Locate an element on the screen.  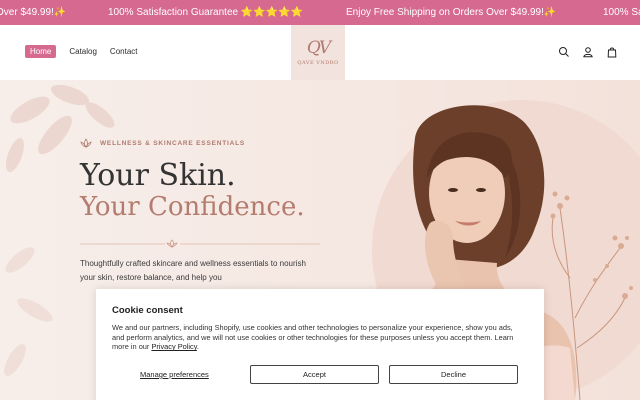
hero-headline-line-2: Your Confidence. is located at coordinates (192, 207).